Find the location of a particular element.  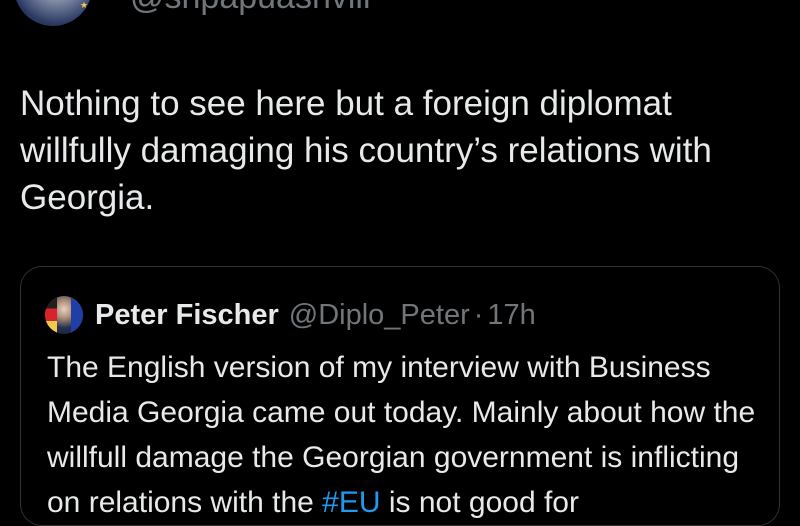

quoted-author-name: Peter Fischer is located at coordinates (187, 315).